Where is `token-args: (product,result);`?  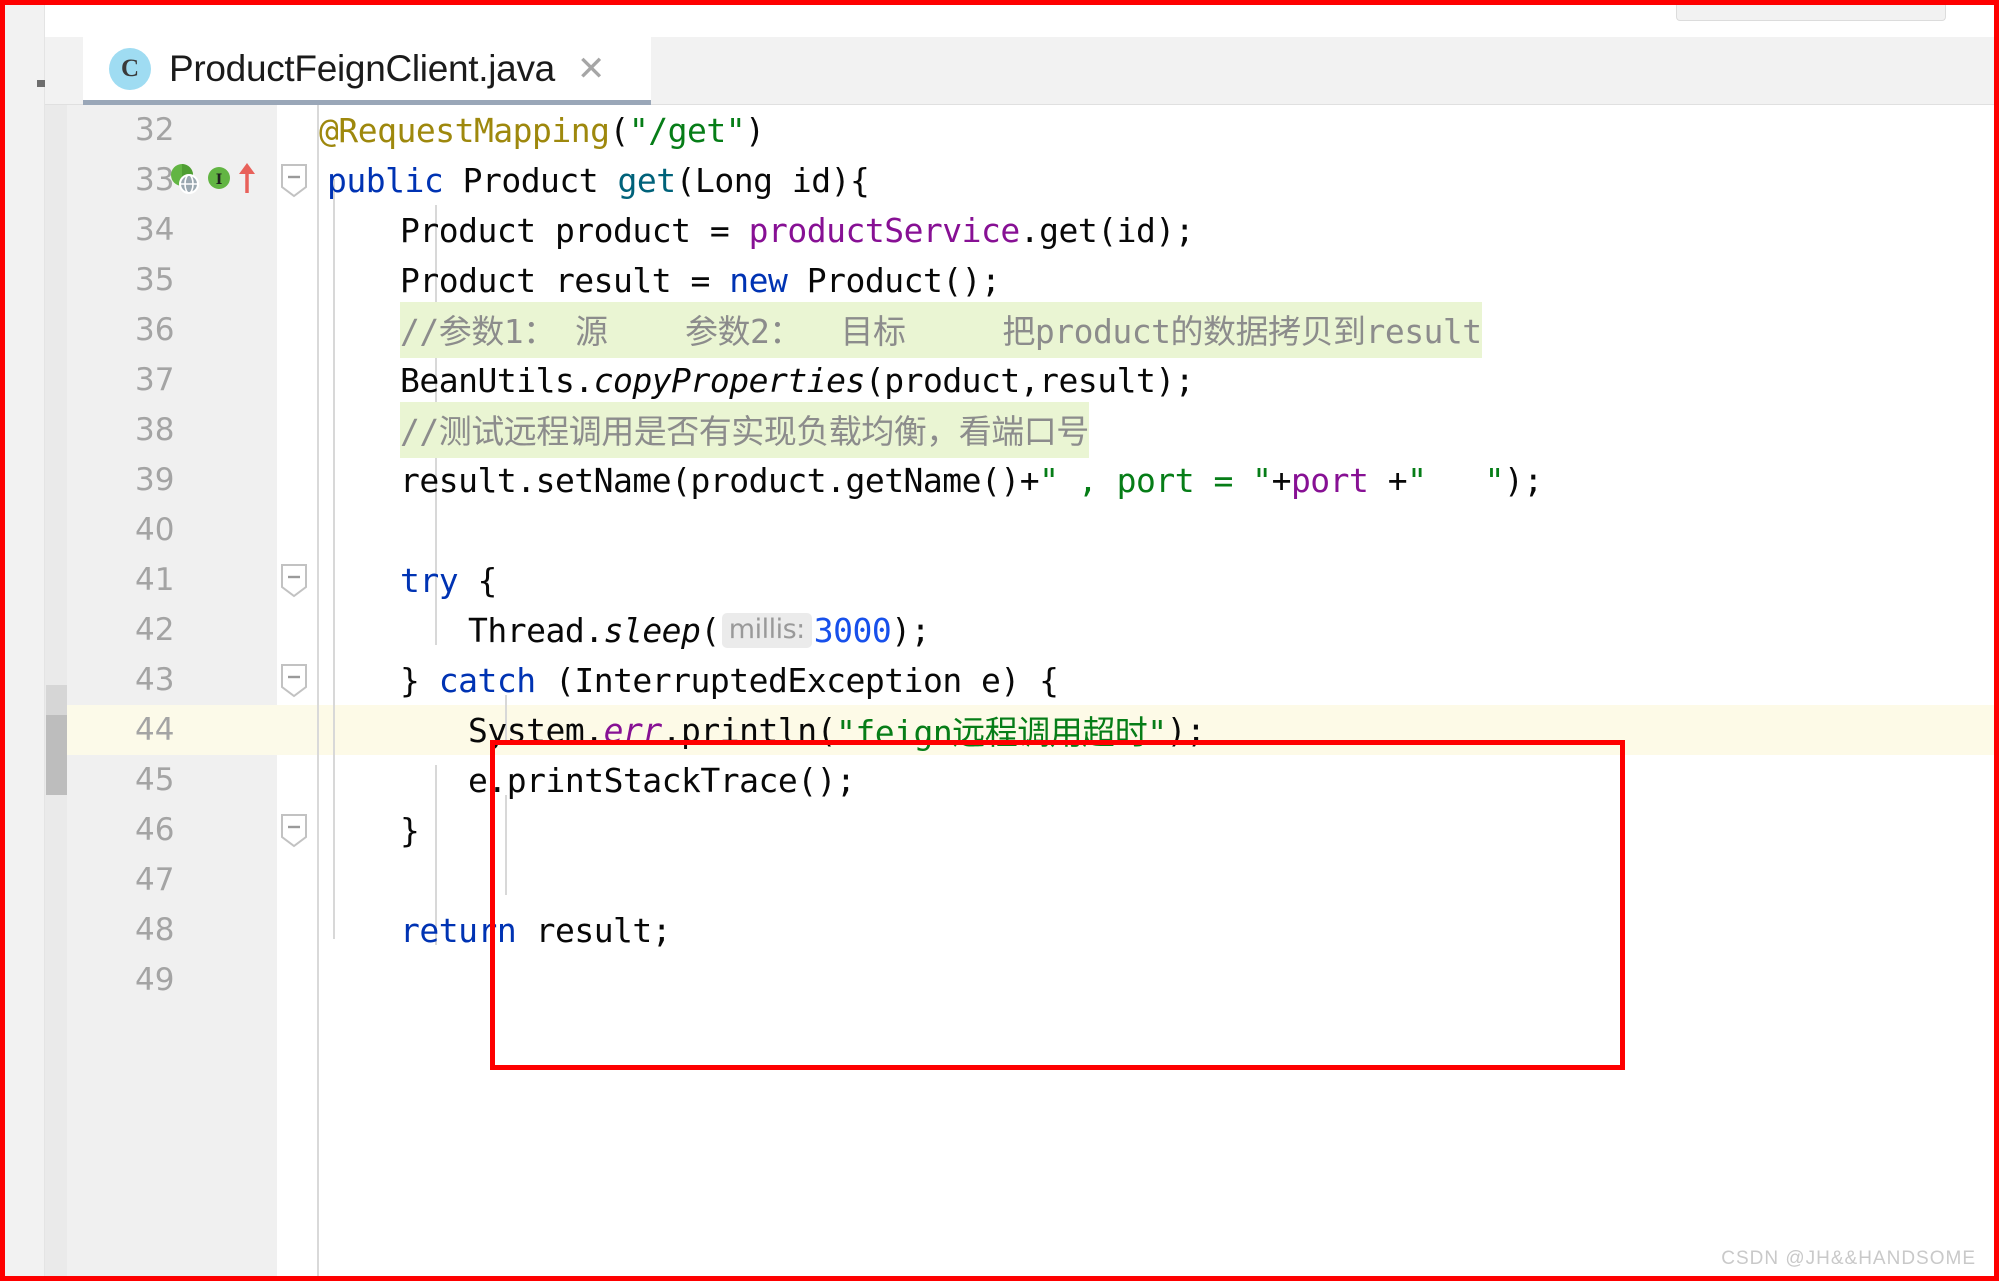
token-args: (product,result); is located at coordinates (1029, 380).